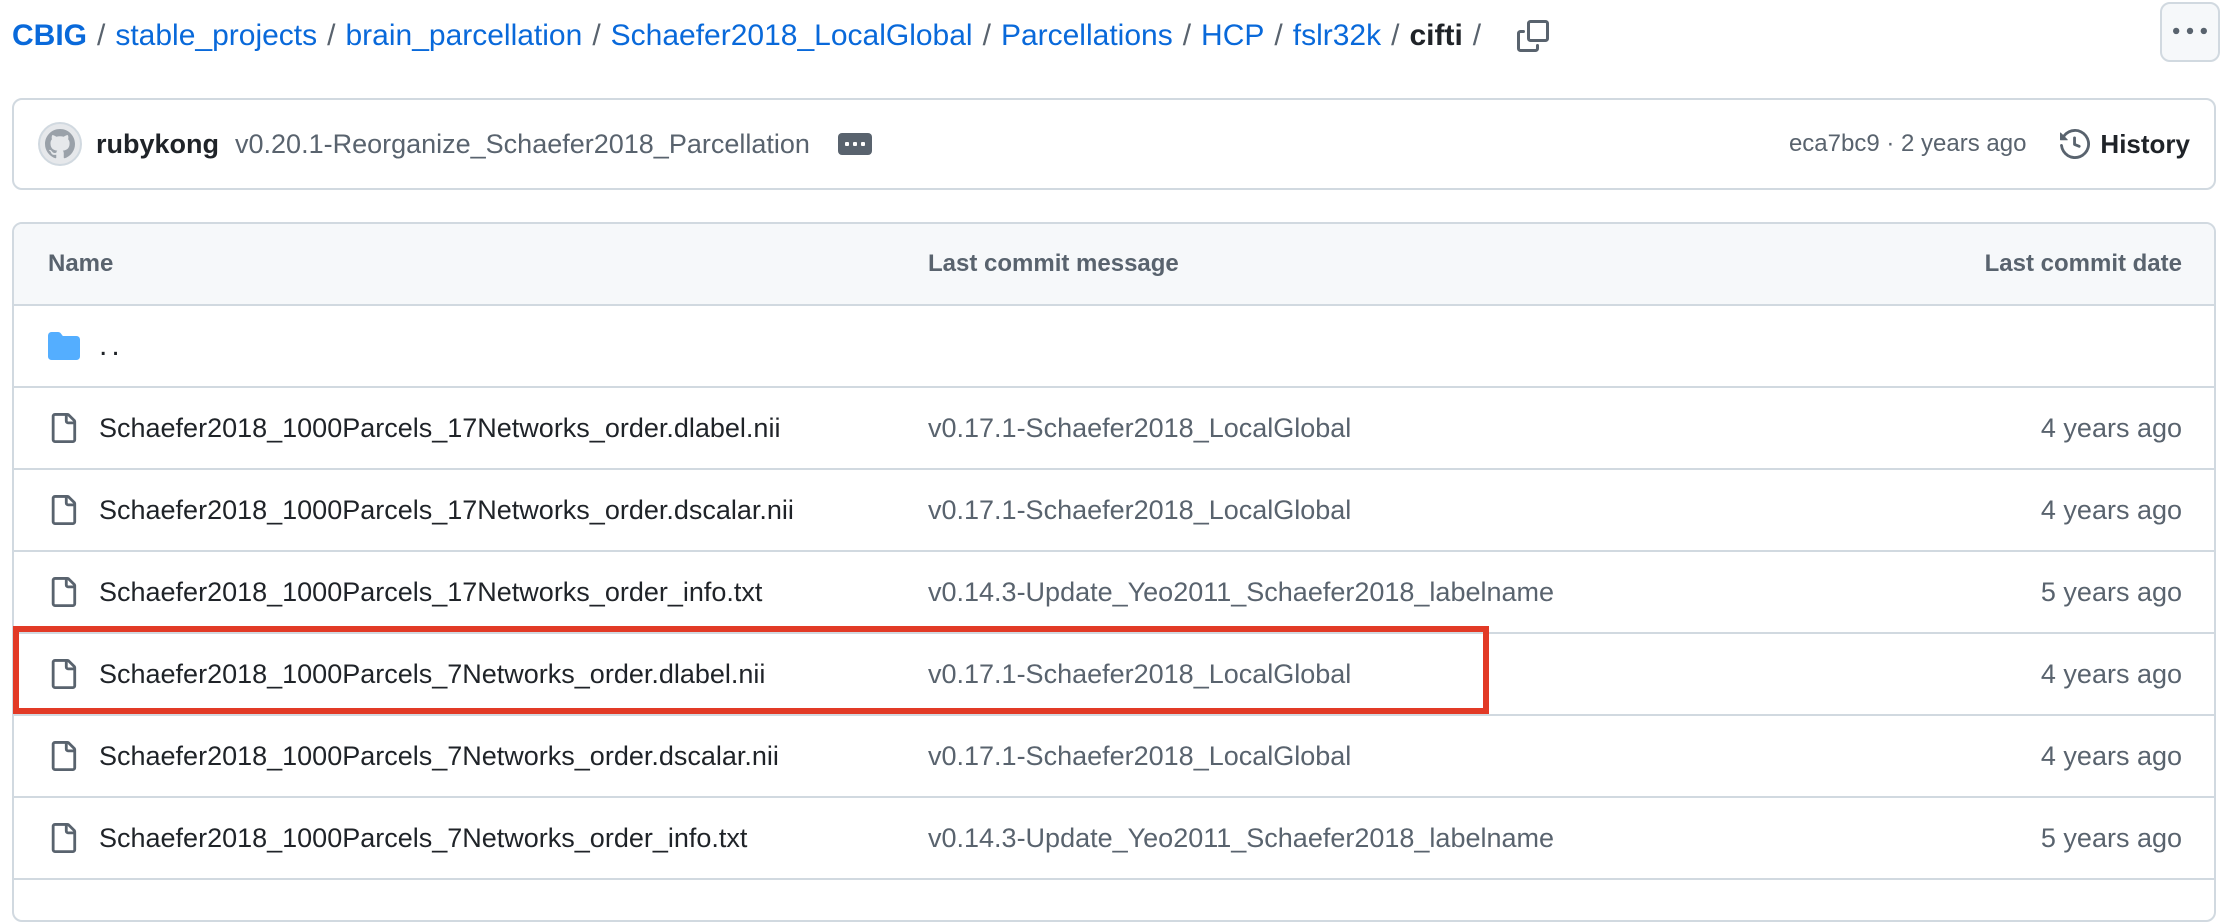  I want to click on copy-path-button, so click(1533, 36).